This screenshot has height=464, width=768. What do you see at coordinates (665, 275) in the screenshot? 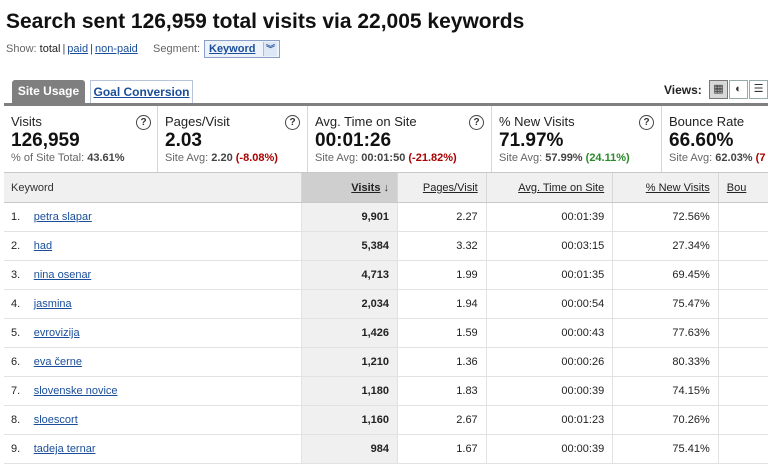
I see `new-visits-cell: 69.45%` at bounding box center [665, 275].